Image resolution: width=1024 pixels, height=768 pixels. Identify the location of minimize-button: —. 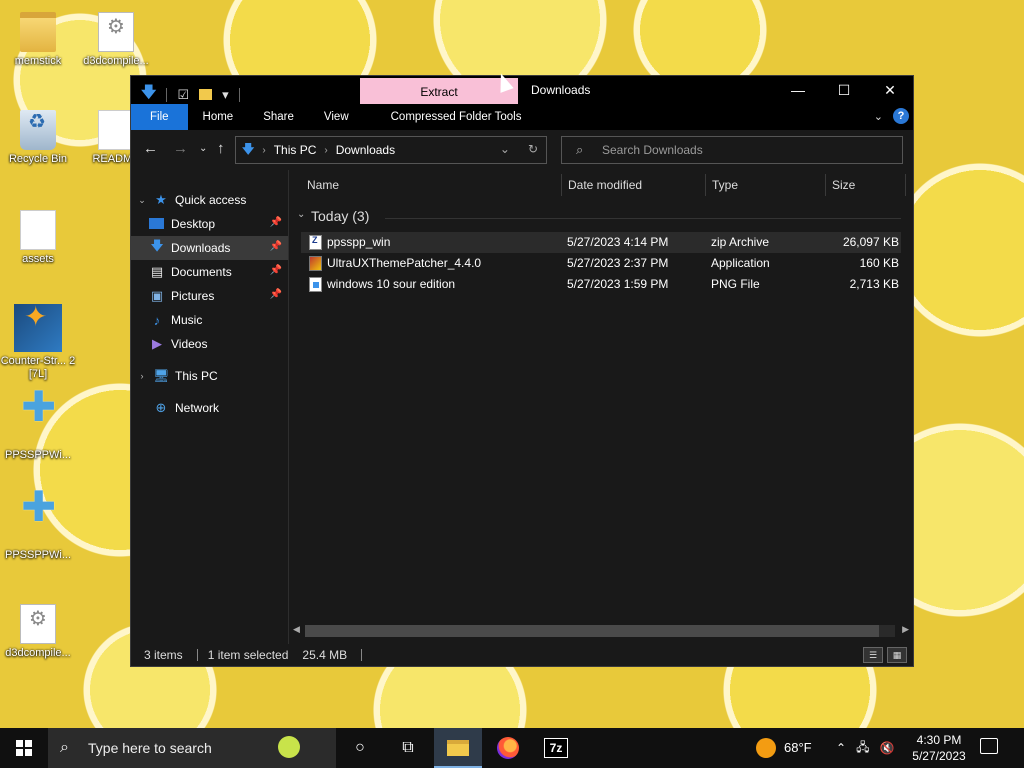
(798, 90).